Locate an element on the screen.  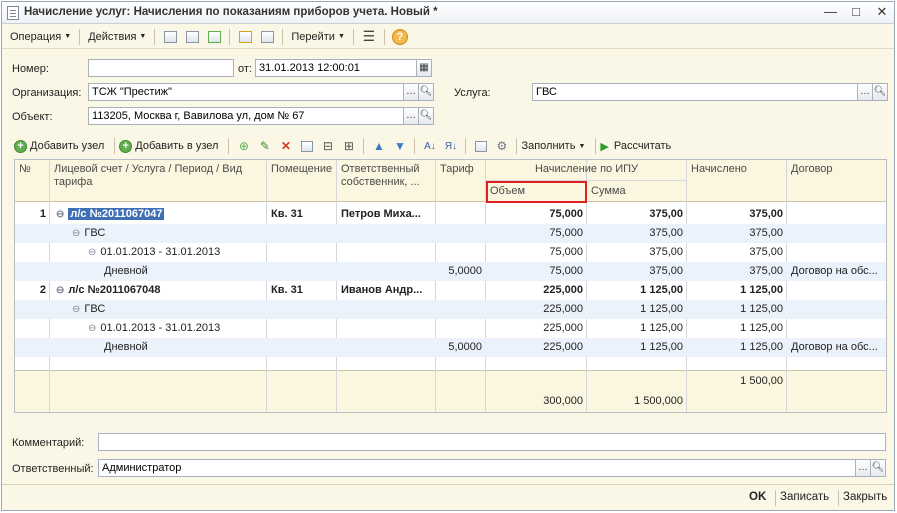
account-cell: ⊖ ГВС is located at coordinates (158, 233).